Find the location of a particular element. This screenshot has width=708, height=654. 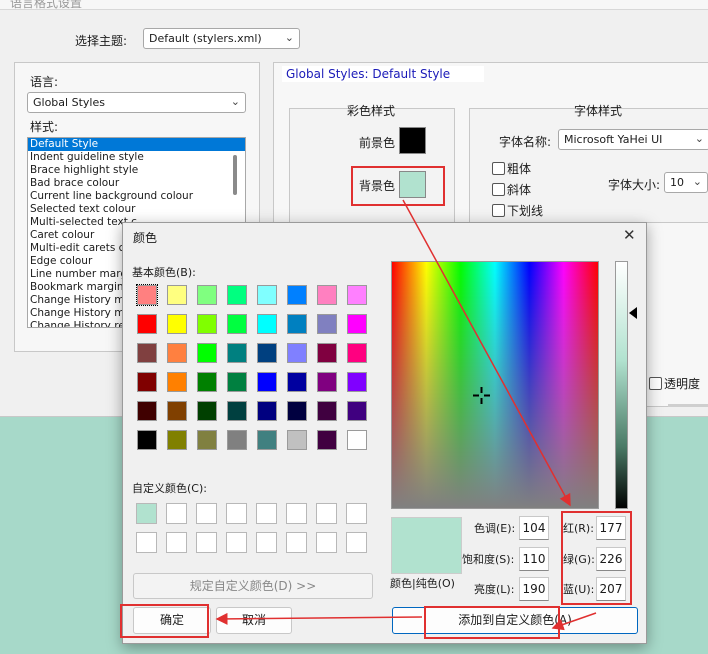

arrow-to-add-button is located at coordinates (574, 621).